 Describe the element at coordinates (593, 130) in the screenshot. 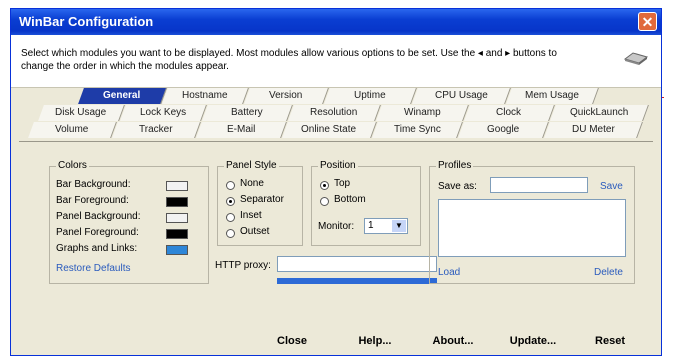

I see `tab-du-meter: DU Meter` at that location.